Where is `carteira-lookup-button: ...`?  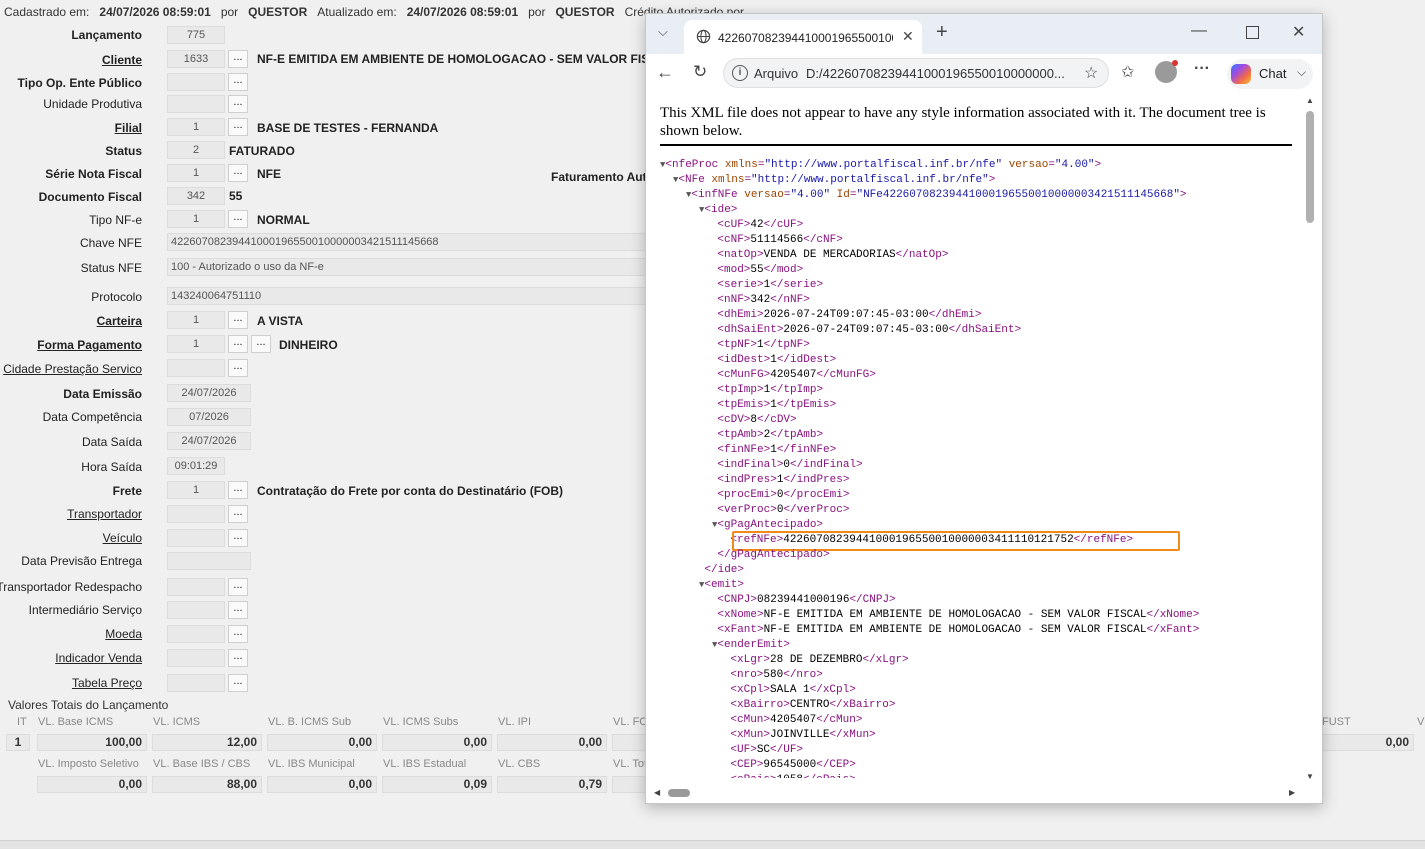 carteira-lookup-button: ... is located at coordinates (238, 320).